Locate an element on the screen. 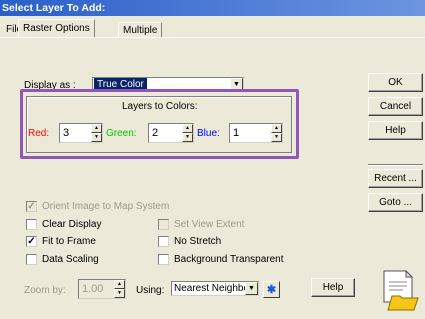  red-band-value: 3 is located at coordinates (66, 133).